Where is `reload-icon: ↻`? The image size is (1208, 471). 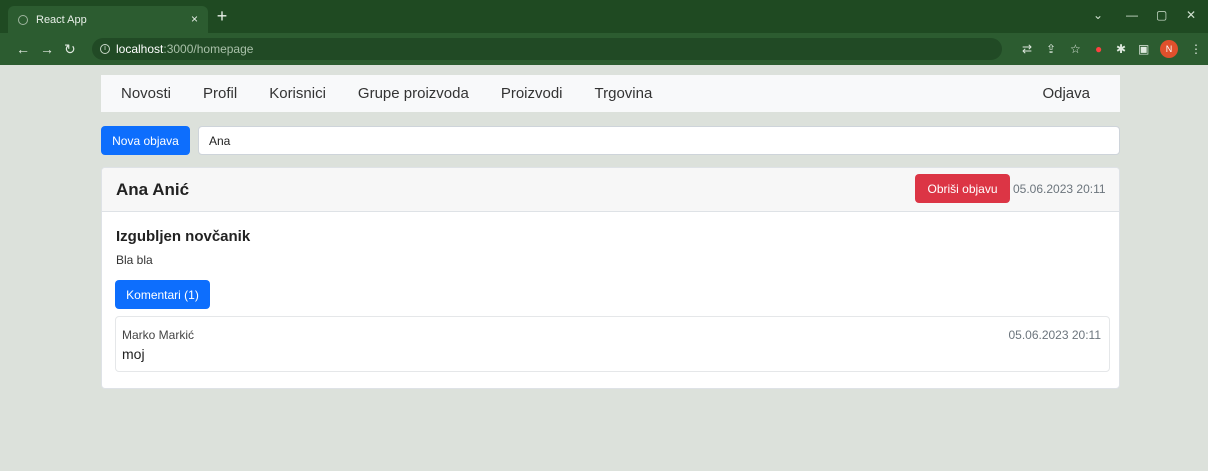 reload-icon: ↻ is located at coordinates (70, 49).